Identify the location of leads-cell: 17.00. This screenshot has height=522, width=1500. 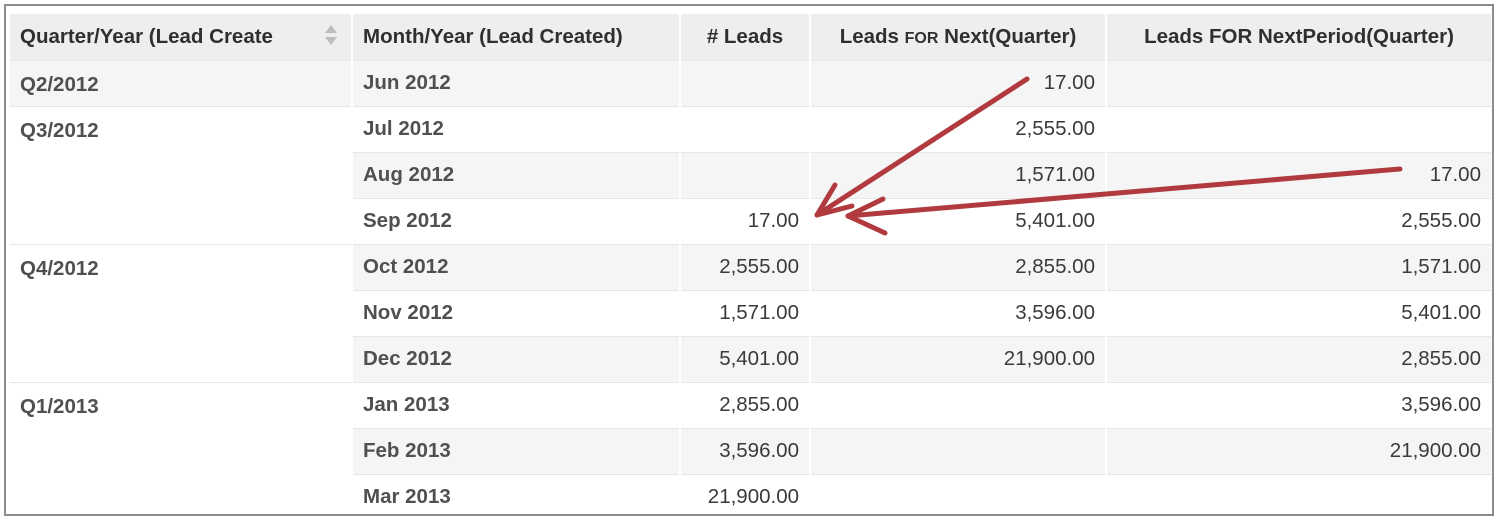
(745, 220).